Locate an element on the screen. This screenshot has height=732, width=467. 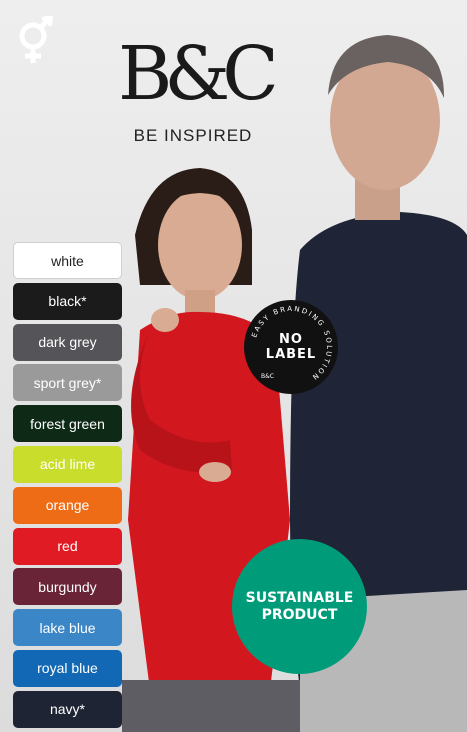
no-label-line2: LABEL is located at coordinates (291, 354).